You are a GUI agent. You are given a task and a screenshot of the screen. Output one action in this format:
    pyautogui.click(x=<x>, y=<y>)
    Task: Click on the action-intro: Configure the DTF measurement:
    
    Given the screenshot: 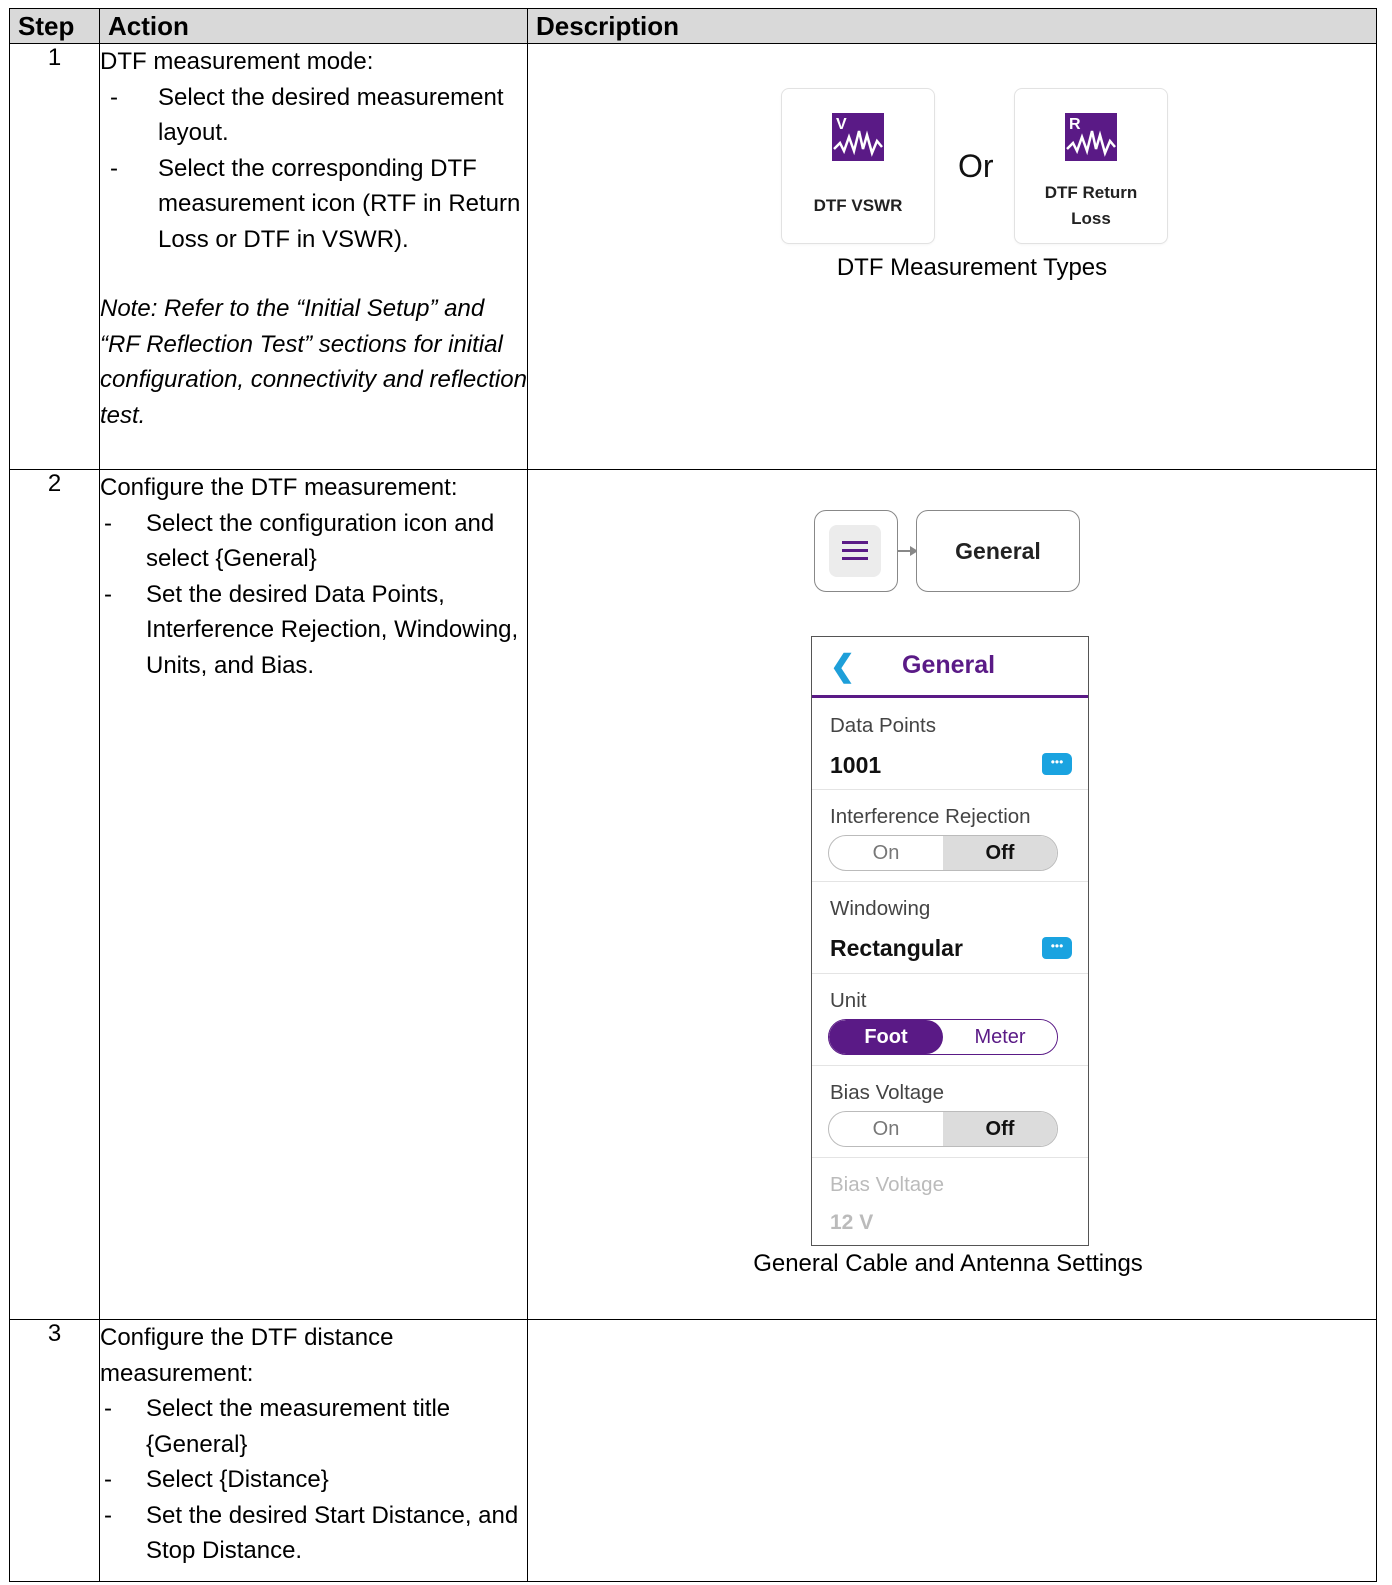 What is the action you would take?
    pyautogui.click(x=279, y=487)
    